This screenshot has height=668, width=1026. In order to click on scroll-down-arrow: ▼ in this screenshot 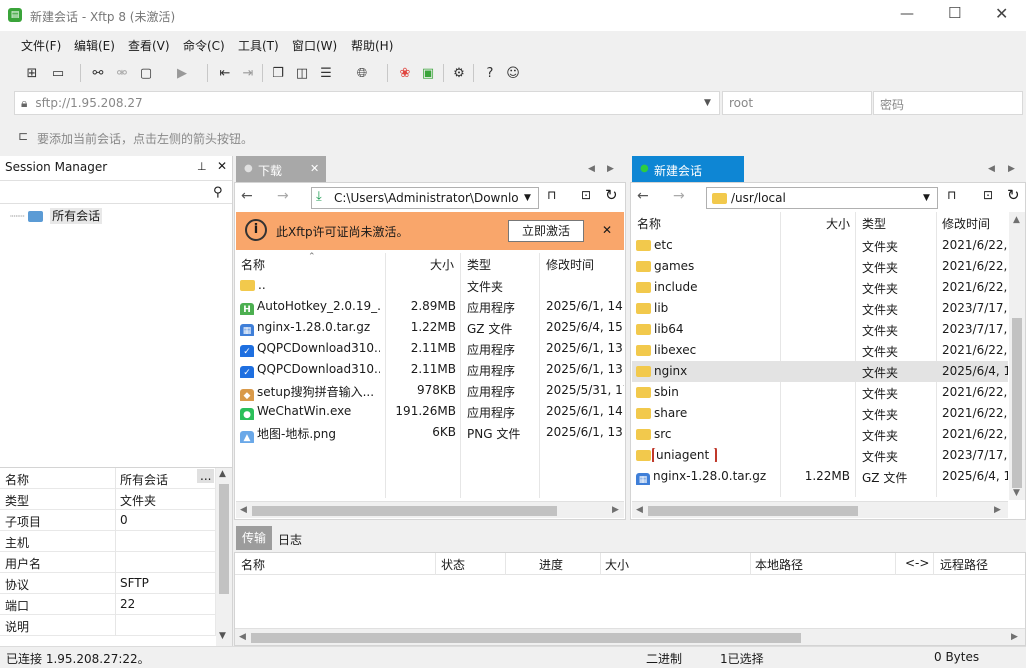, I will do `click(1016, 493)`.